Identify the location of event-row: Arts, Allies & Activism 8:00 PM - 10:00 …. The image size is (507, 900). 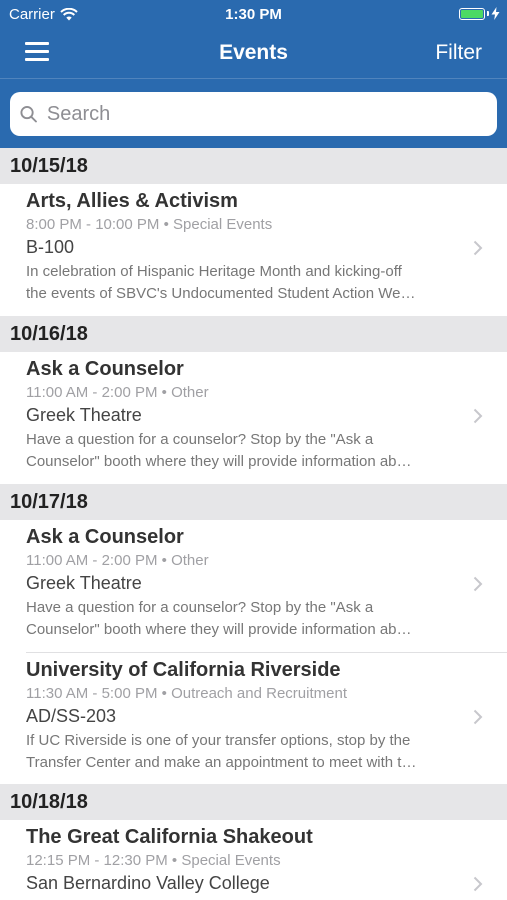
(253, 250).